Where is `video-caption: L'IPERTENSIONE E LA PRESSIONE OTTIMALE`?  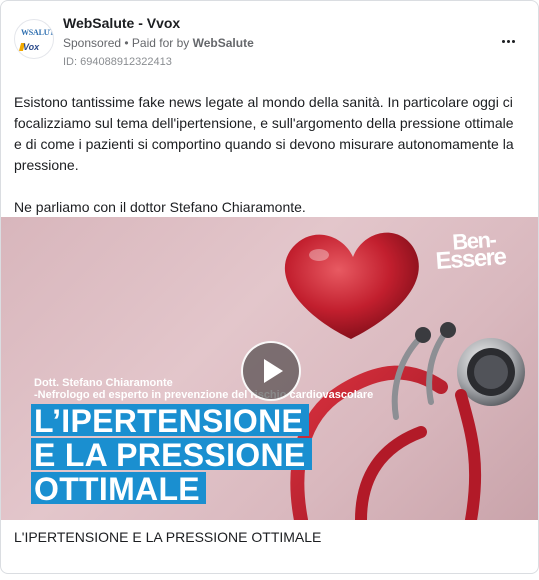 video-caption: L'IPERTENSIONE E LA PRESSIONE OTTIMALE is located at coordinates (167, 537).